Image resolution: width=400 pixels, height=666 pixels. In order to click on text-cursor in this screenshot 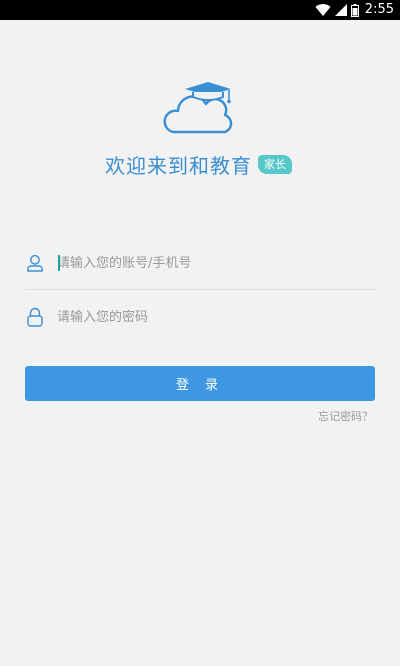, I will do `click(59, 263)`.